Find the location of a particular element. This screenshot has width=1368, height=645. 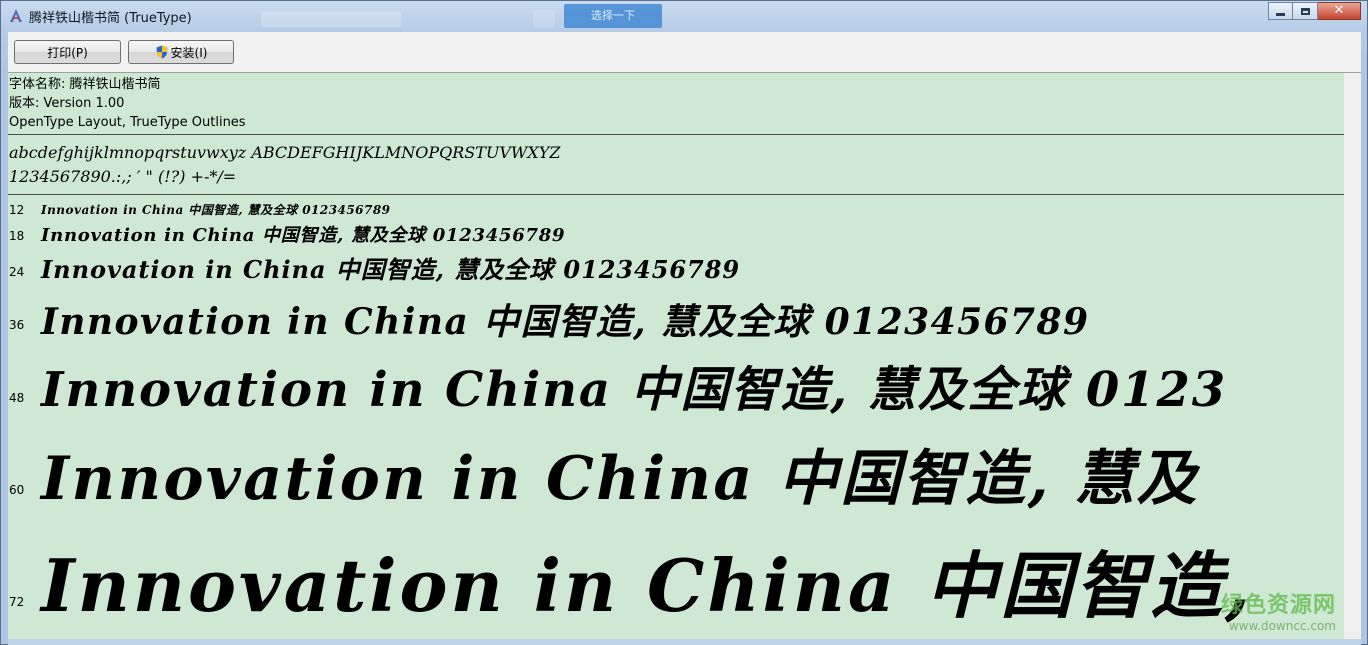

background-window-button-label: 选择一下 is located at coordinates (613, 15).